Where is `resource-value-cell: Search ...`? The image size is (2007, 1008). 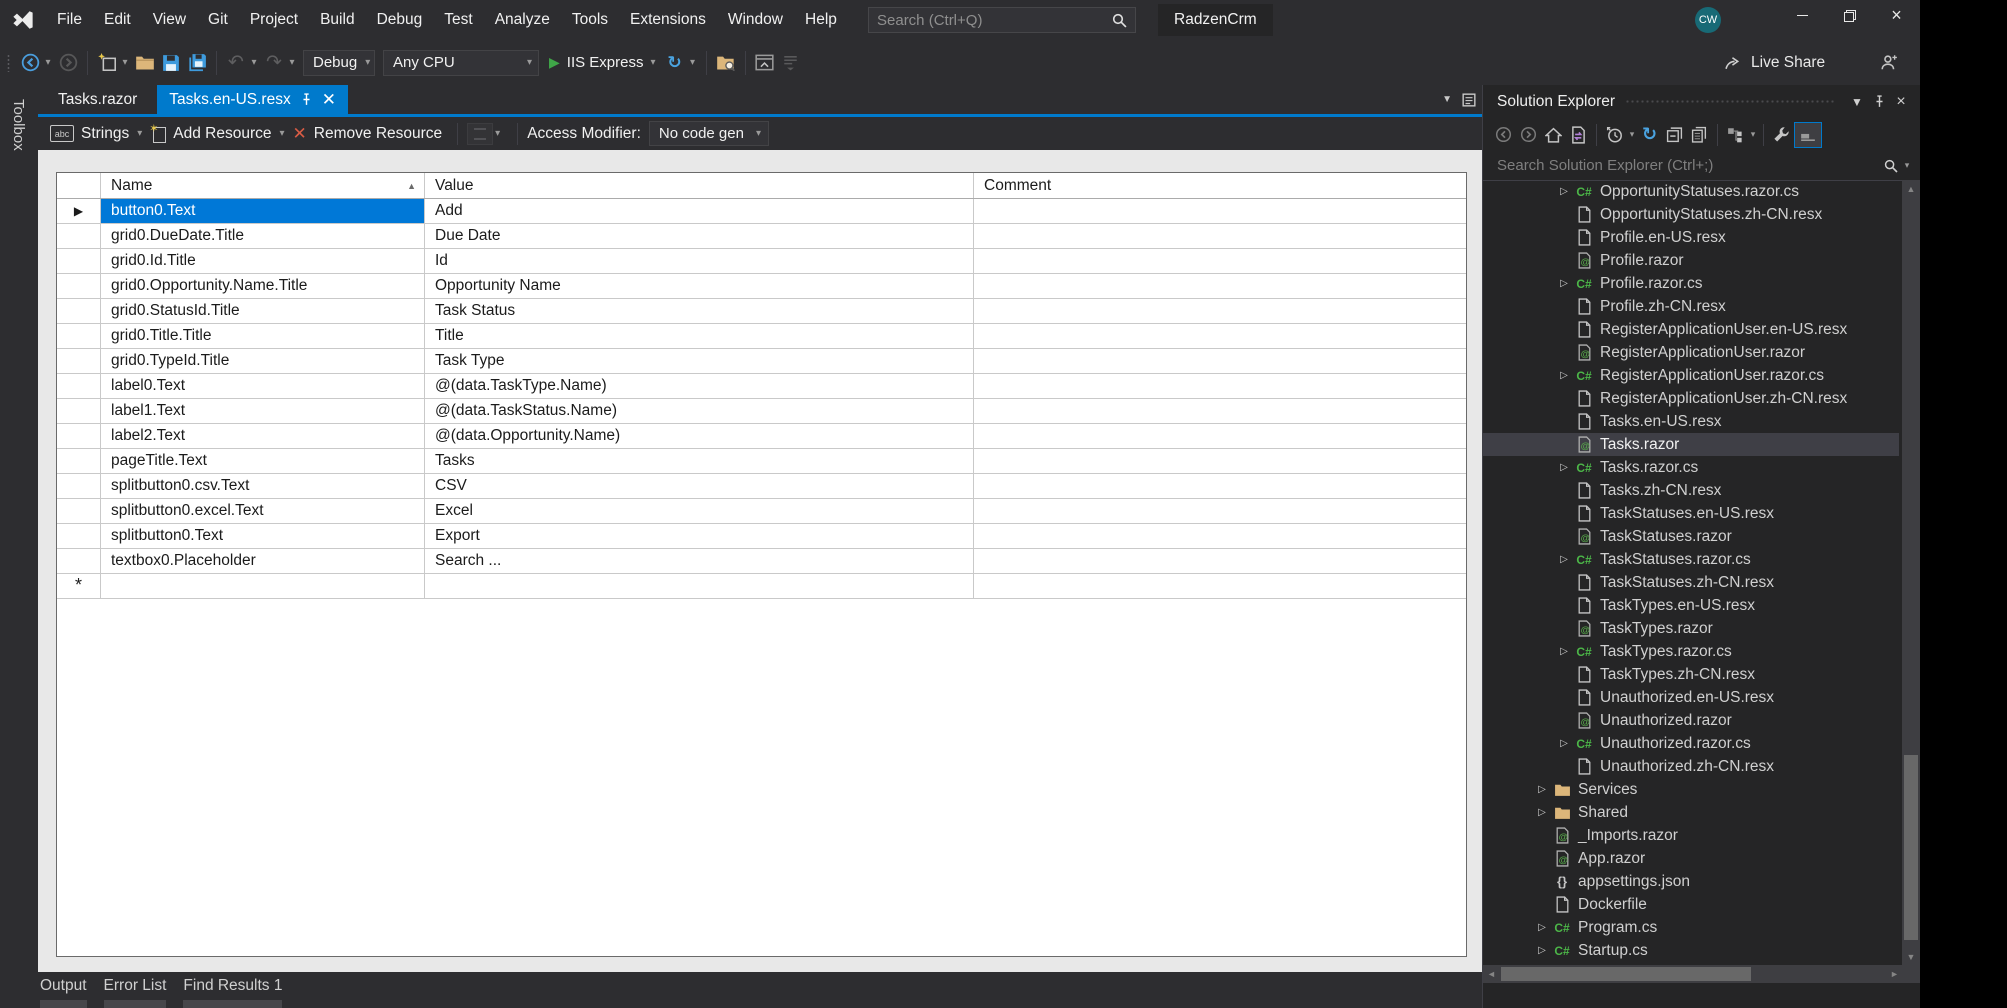 resource-value-cell: Search ... is located at coordinates (699, 561).